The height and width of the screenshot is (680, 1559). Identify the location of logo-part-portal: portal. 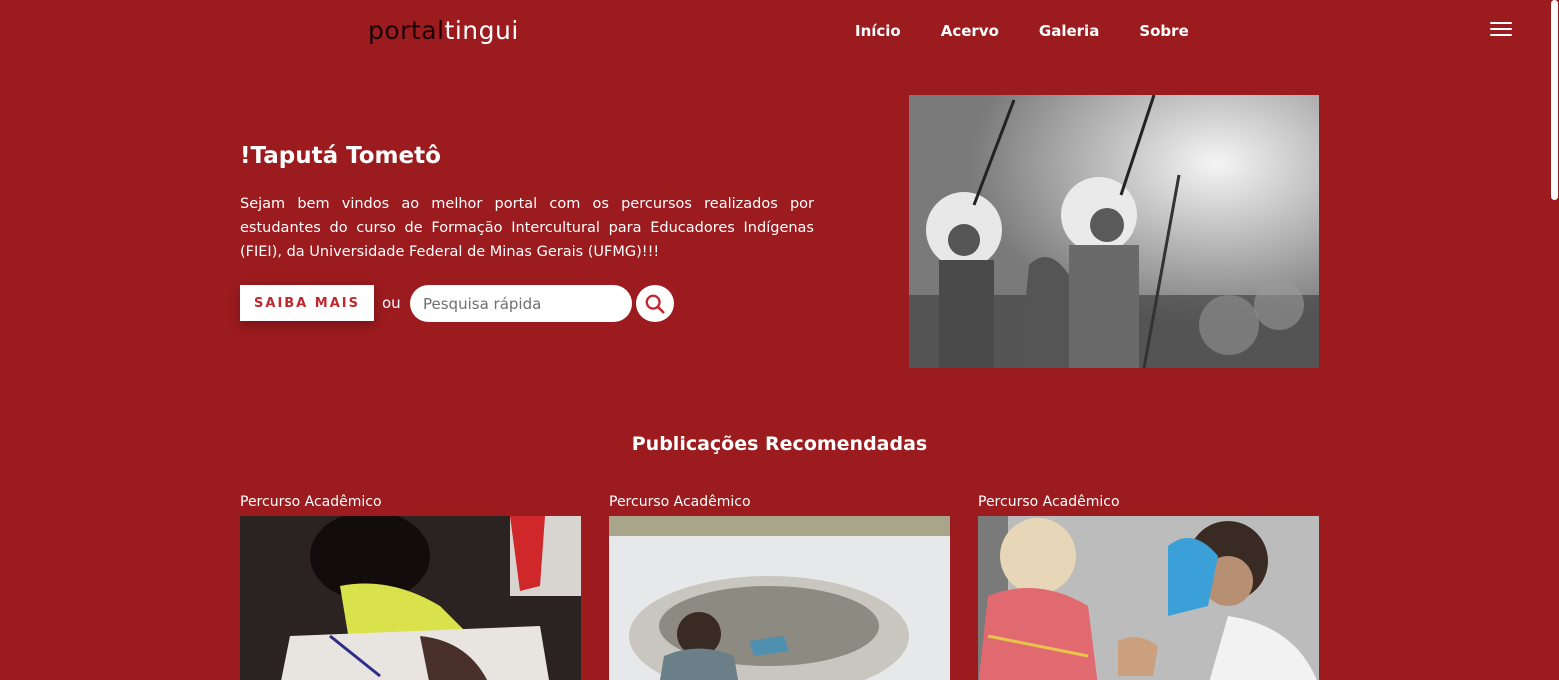
(406, 30).